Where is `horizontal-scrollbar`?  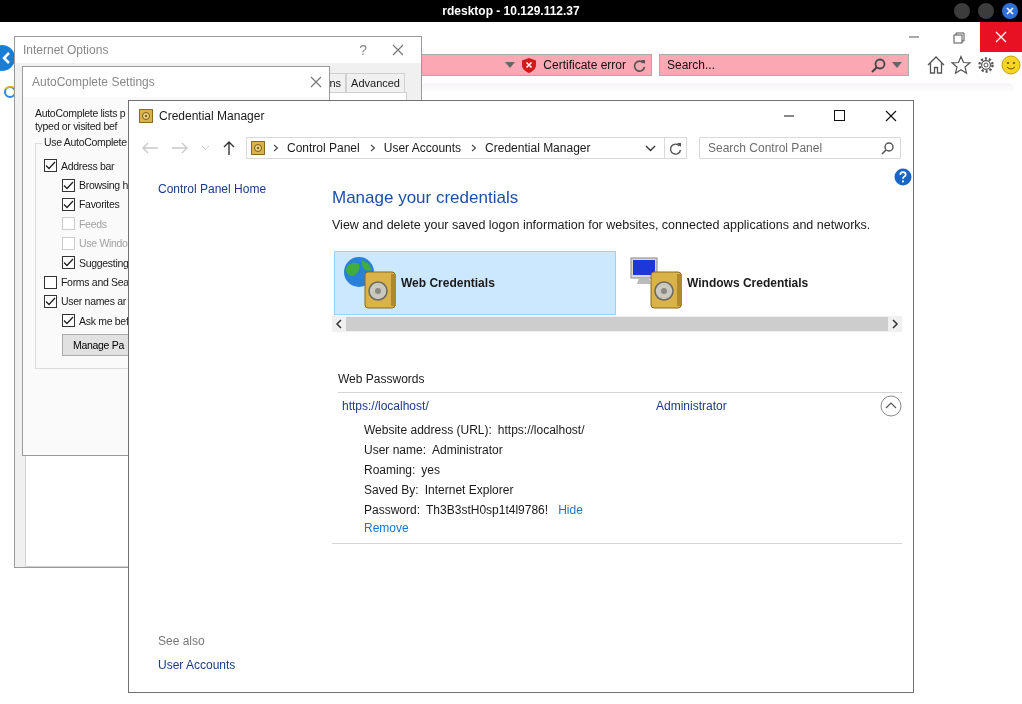 horizontal-scrollbar is located at coordinates (617, 324).